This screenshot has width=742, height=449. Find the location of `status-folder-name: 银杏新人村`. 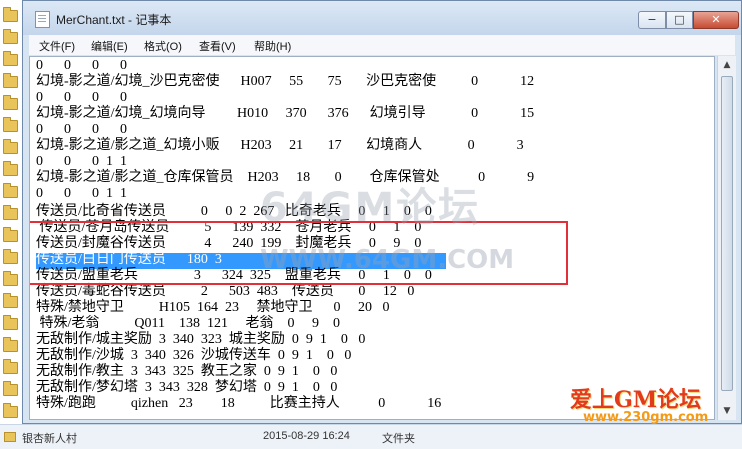

status-folder-name: 银杏新人村 is located at coordinates (49, 438).